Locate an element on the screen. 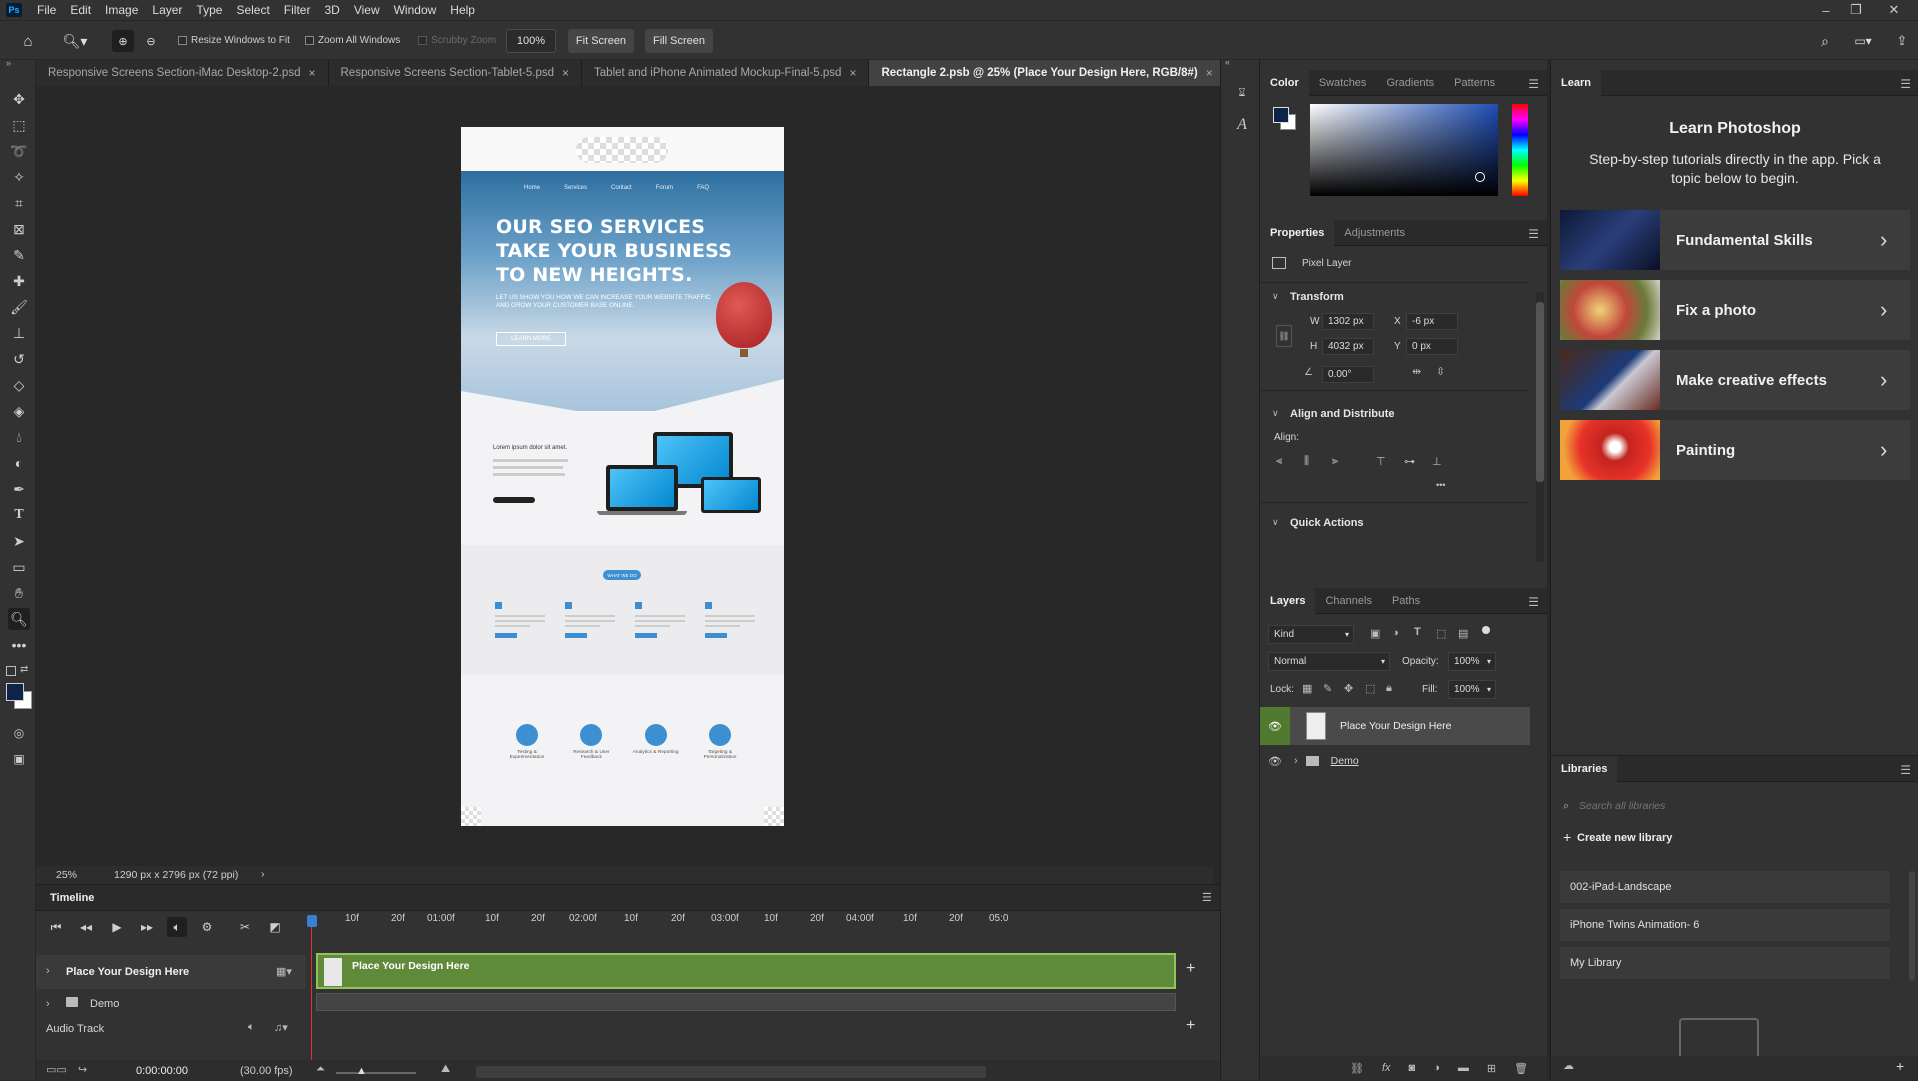 The image size is (1918, 1081). align-right-icon: ⫸ is located at coordinates (1335, 461).